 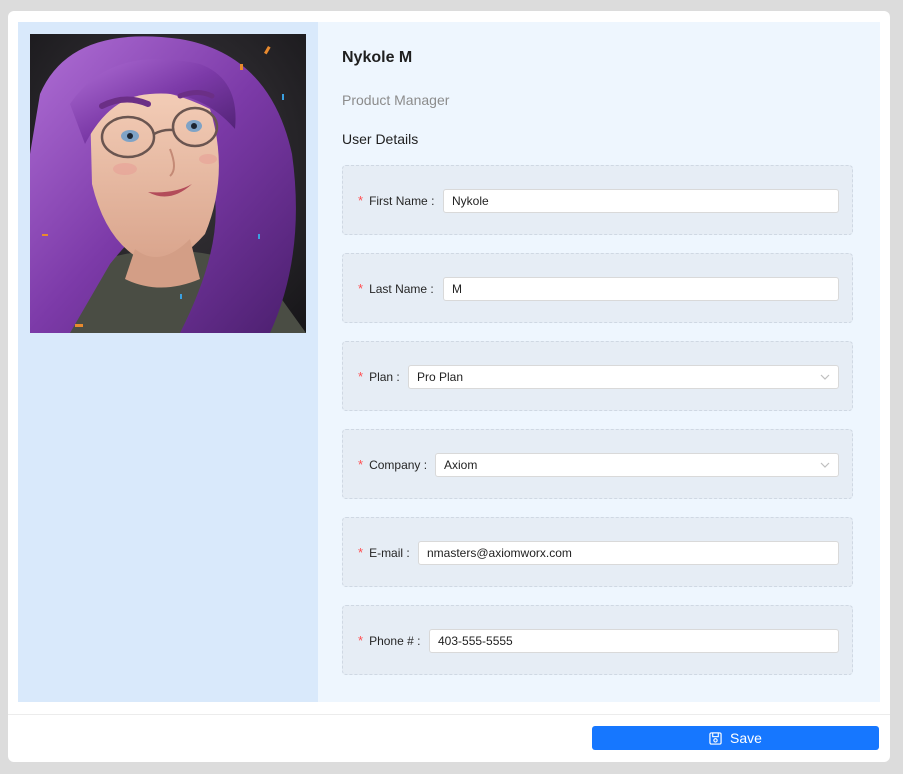 I want to click on first-name-label-text: First Name :, so click(x=402, y=201).